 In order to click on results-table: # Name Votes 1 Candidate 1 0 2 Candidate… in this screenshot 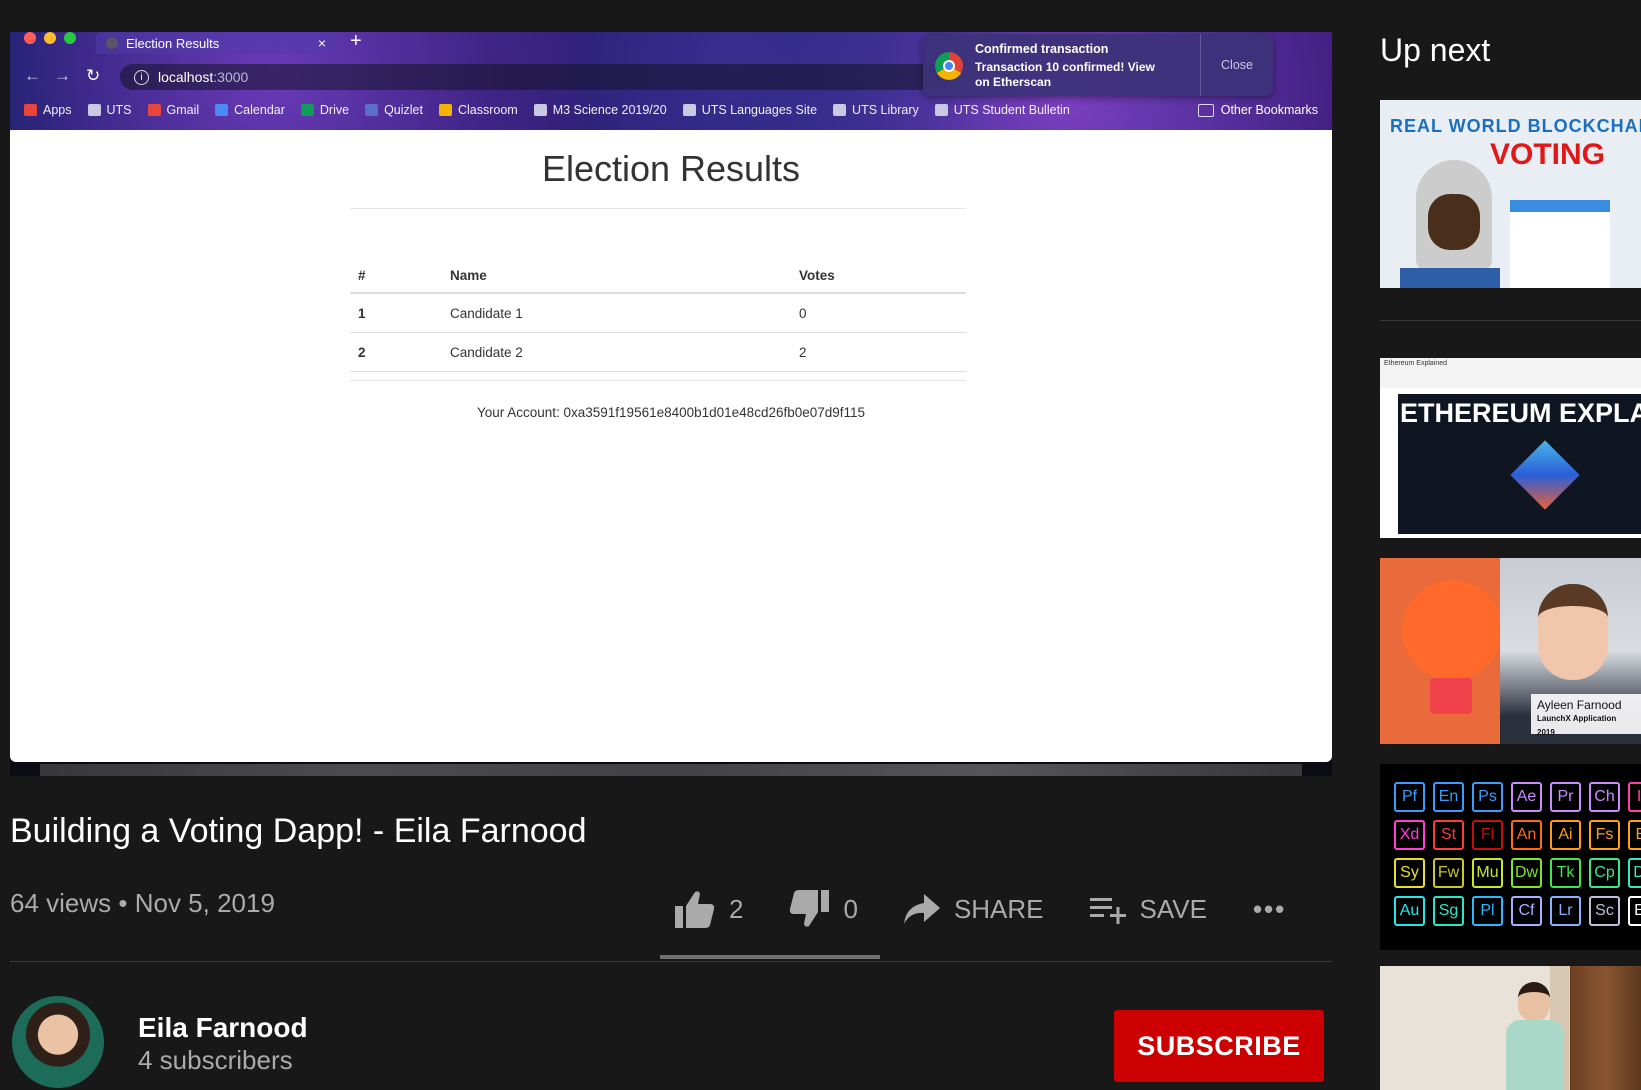, I will do `click(658, 315)`.